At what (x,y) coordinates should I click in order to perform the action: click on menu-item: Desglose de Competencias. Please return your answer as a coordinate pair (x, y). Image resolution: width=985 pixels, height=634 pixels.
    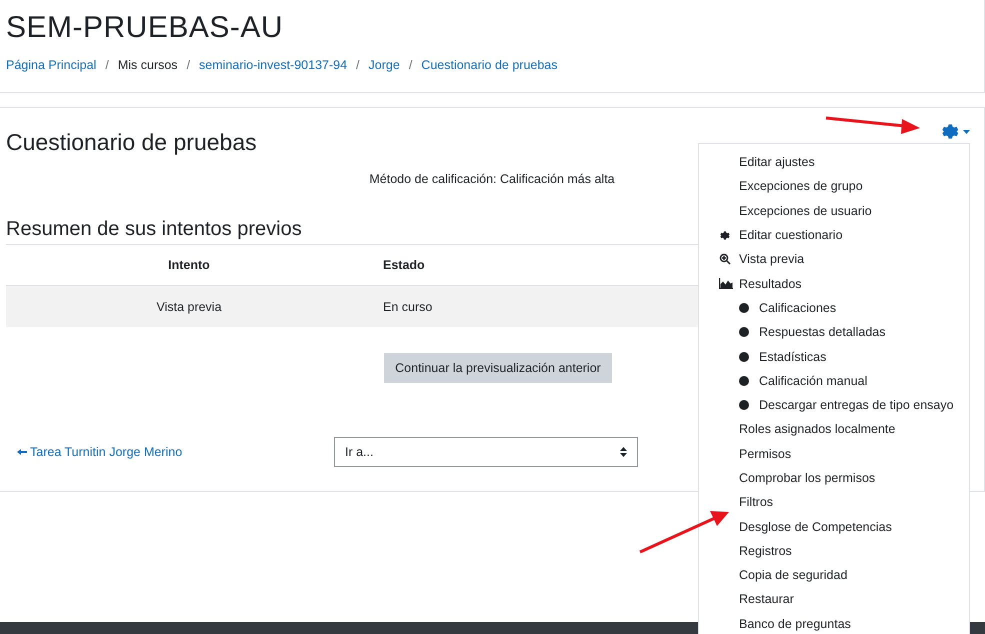
    Looking at the image, I should click on (834, 526).